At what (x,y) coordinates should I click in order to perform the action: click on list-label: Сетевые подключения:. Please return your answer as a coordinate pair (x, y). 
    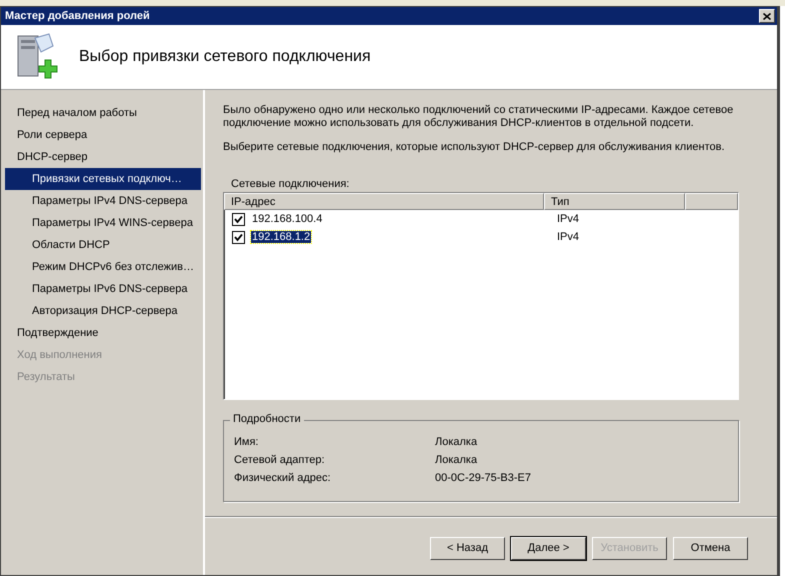
    Looking at the image, I should click on (290, 184).